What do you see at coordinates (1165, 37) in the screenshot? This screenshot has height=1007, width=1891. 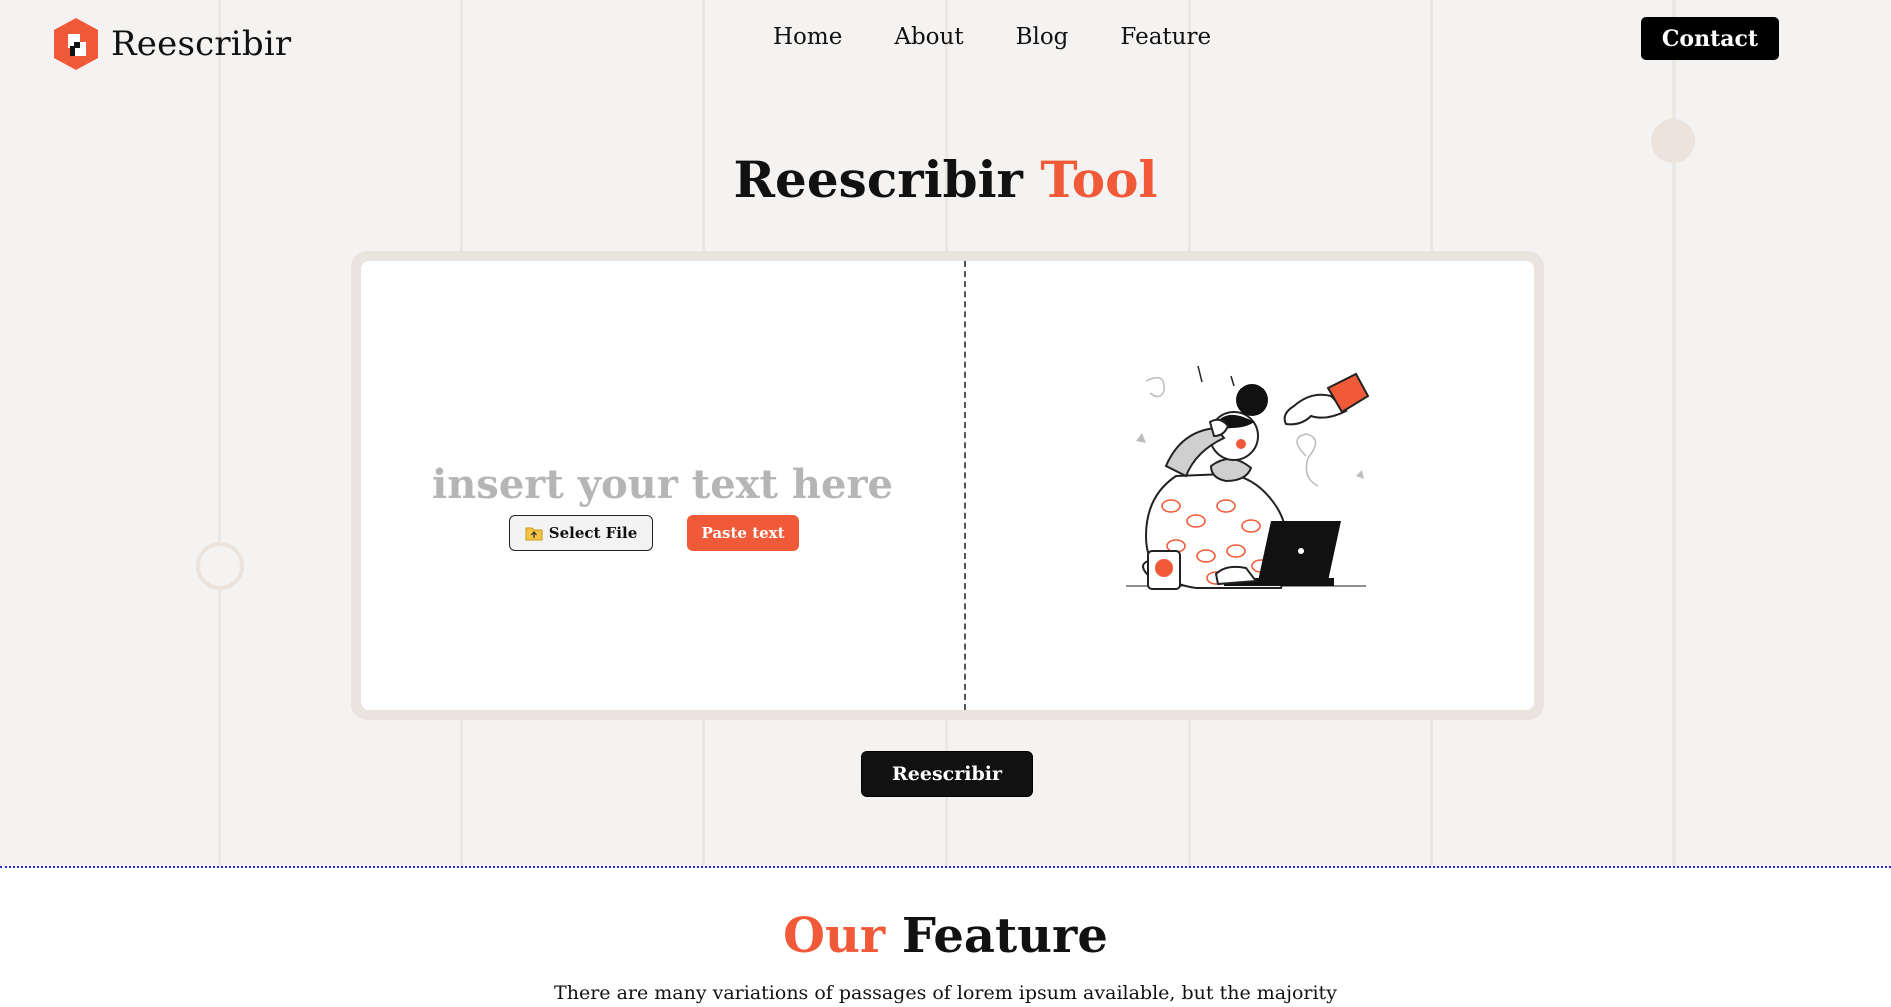 I see `nav-feature: Feature` at bounding box center [1165, 37].